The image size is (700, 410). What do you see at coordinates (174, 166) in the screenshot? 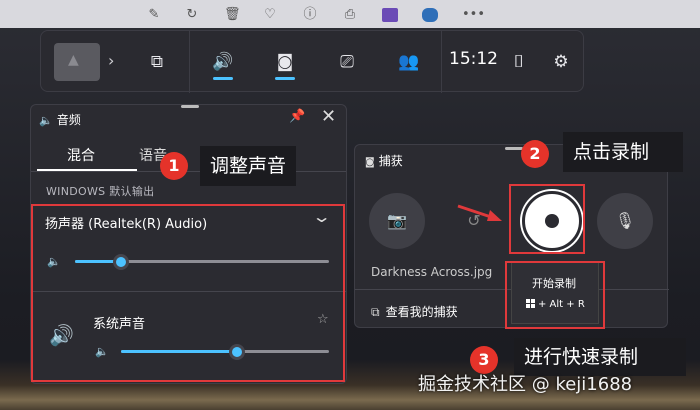
I see `step-badge-1: 1` at bounding box center [174, 166].